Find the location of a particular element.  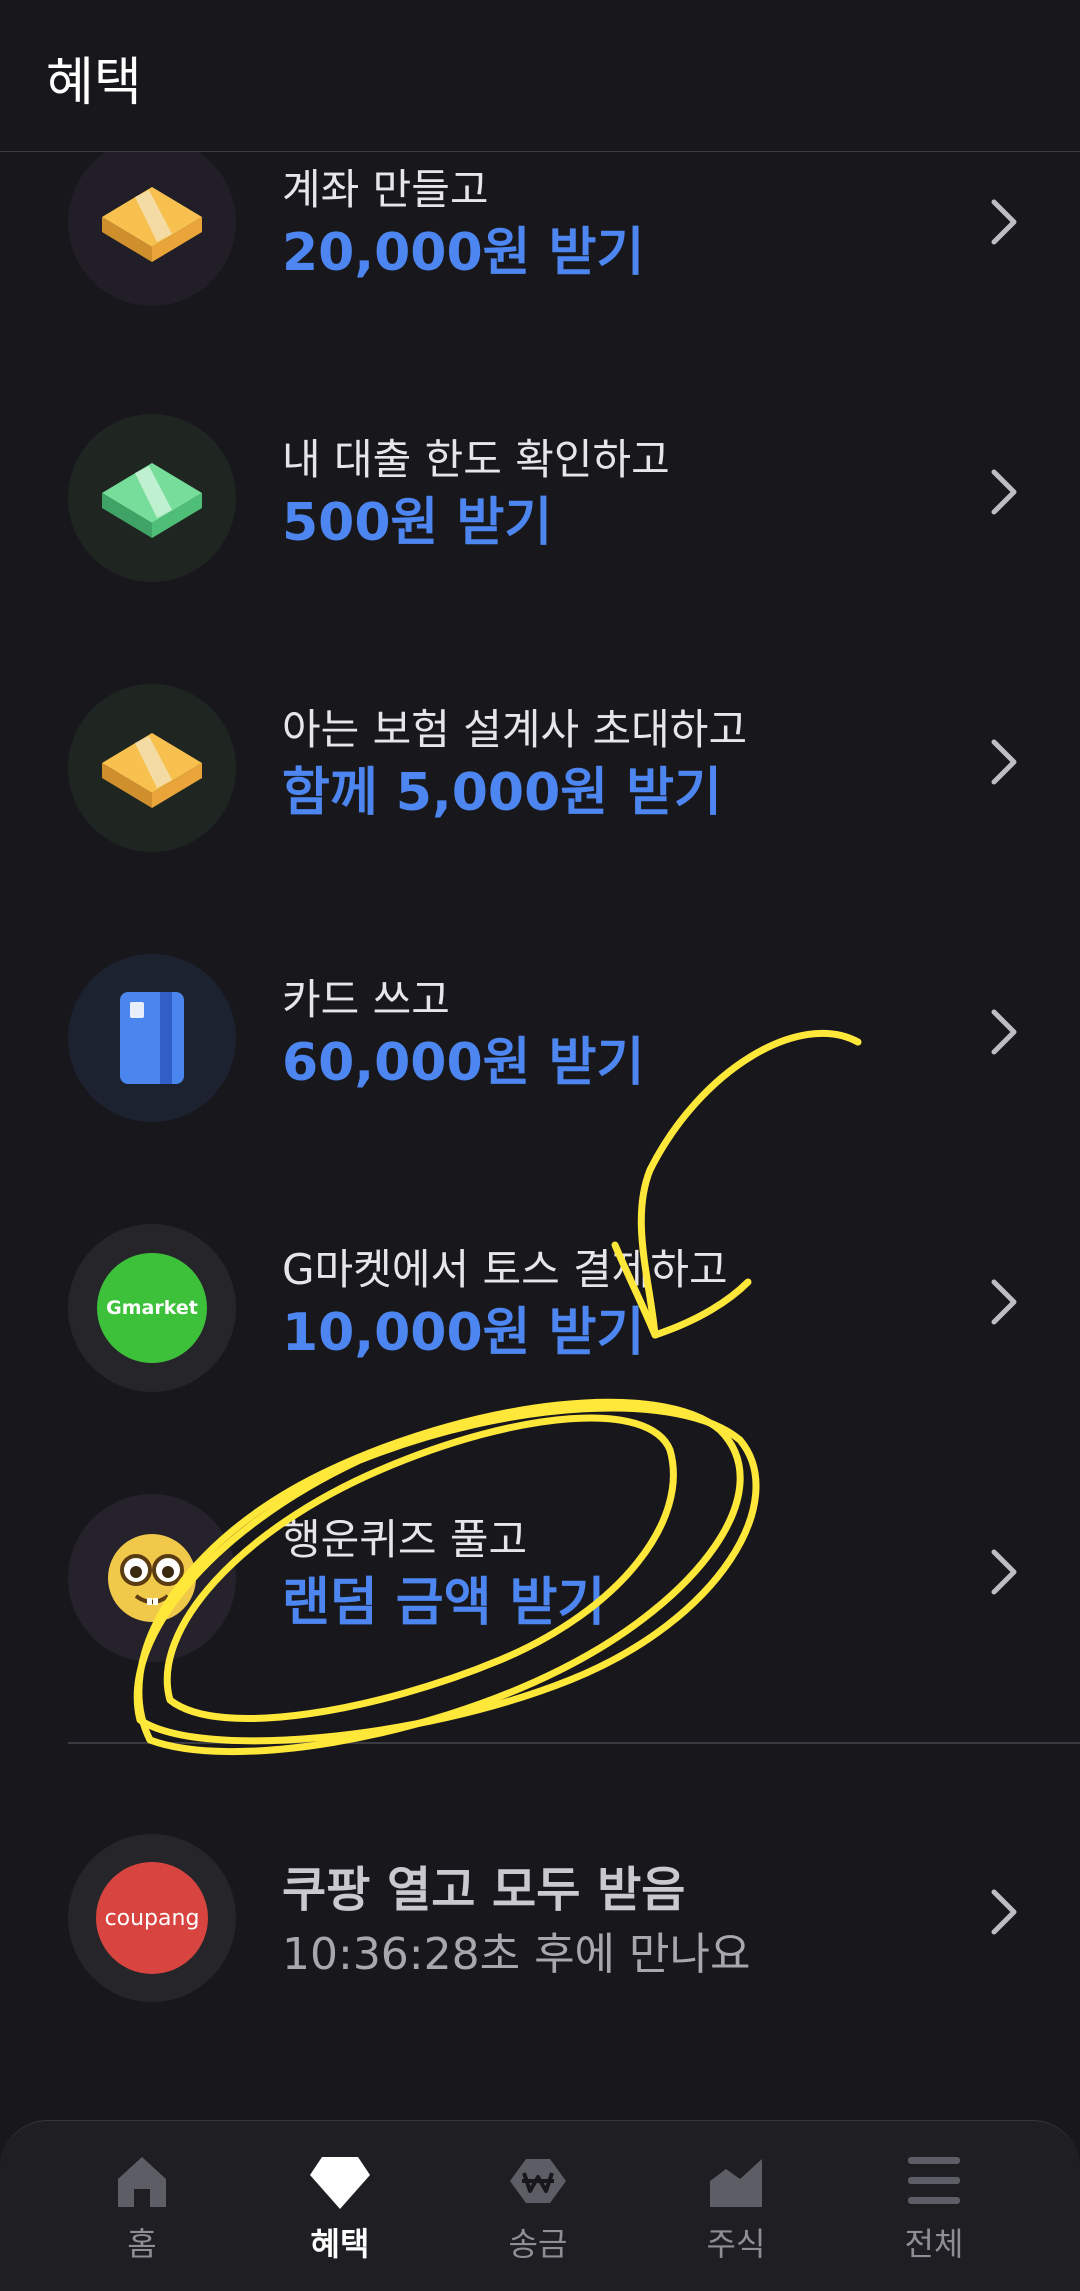

section-divider is located at coordinates (574, 1743).